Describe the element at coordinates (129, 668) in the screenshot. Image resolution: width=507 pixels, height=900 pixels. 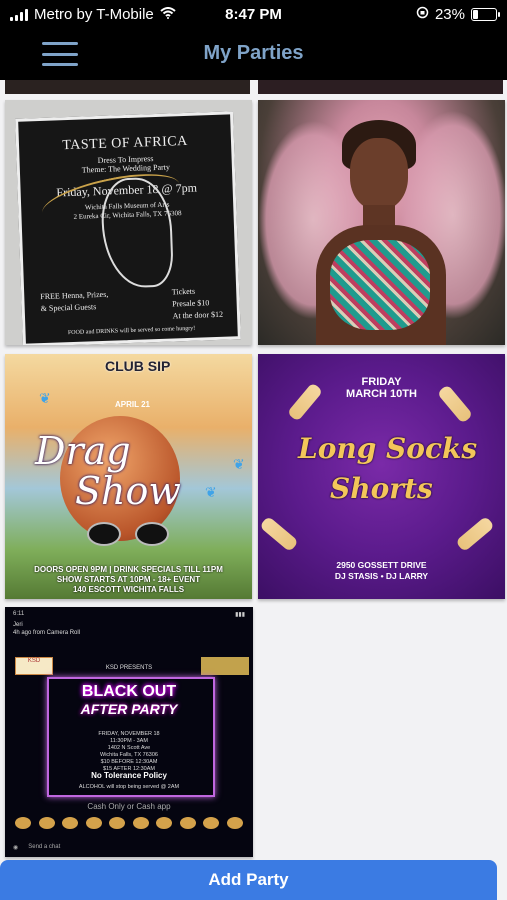
I see `presents-label: KSD PRESENTS` at that location.